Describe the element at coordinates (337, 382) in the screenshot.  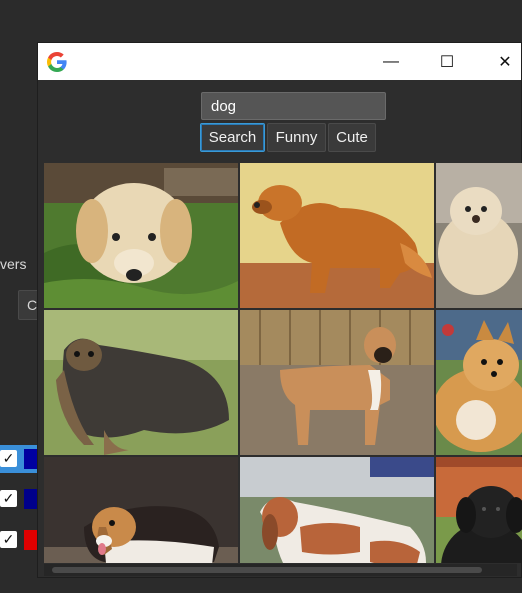
I see `result-image-boxer` at that location.